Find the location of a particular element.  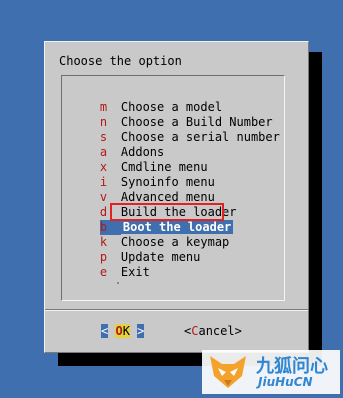

ok-hotkey: O is located at coordinates (119, 331).